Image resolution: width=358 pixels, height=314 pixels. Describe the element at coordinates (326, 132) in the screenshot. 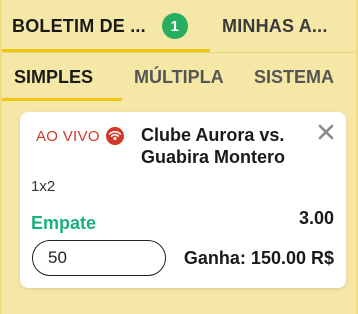

I see `close-icon` at that location.